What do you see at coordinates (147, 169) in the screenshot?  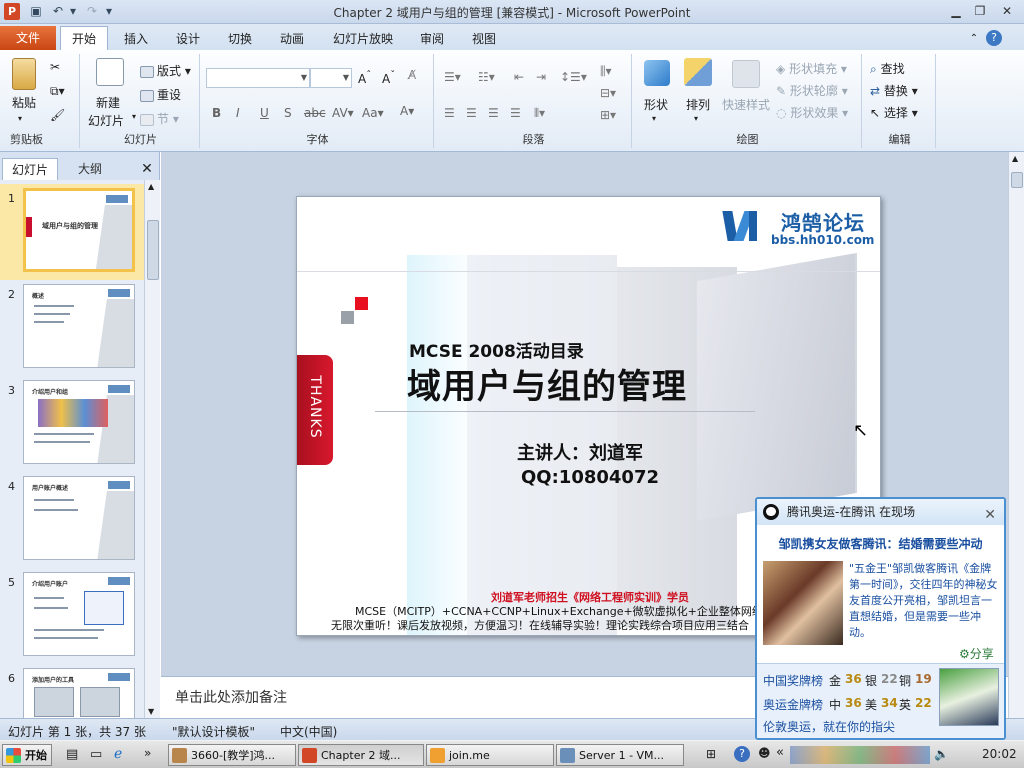 I see `close-pane-icon: ✕` at bounding box center [147, 169].